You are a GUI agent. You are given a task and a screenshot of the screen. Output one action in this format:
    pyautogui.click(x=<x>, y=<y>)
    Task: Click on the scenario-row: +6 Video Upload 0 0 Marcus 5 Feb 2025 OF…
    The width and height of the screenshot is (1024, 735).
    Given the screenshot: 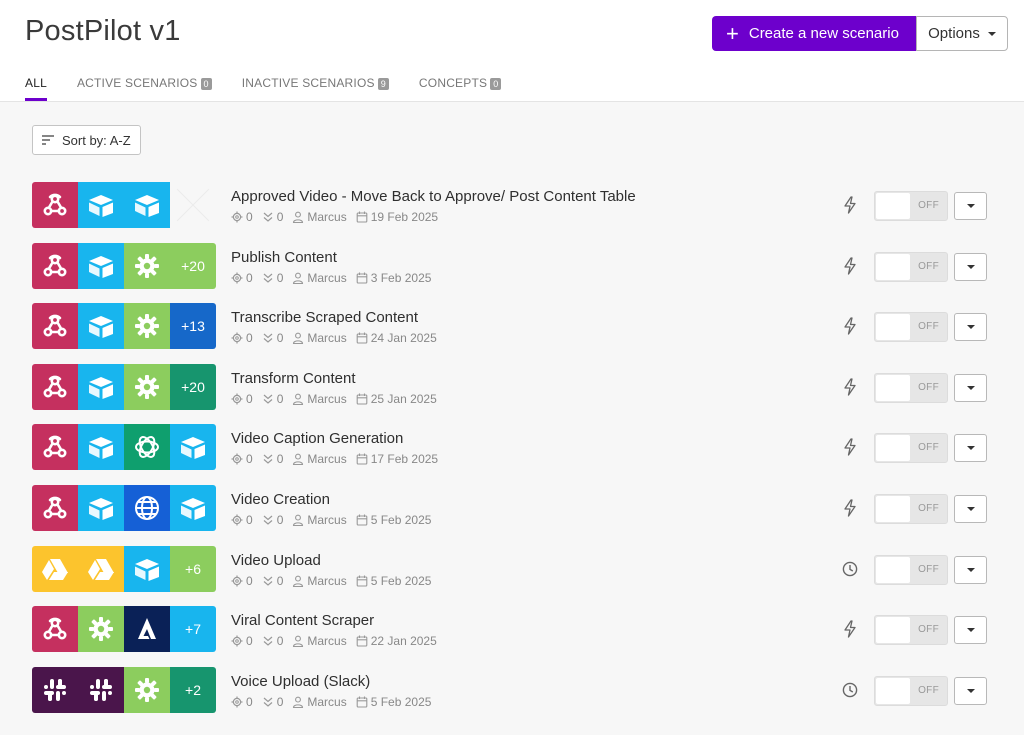 What is the action you would take?
    pyautogui.click(x=512, y=576)
    